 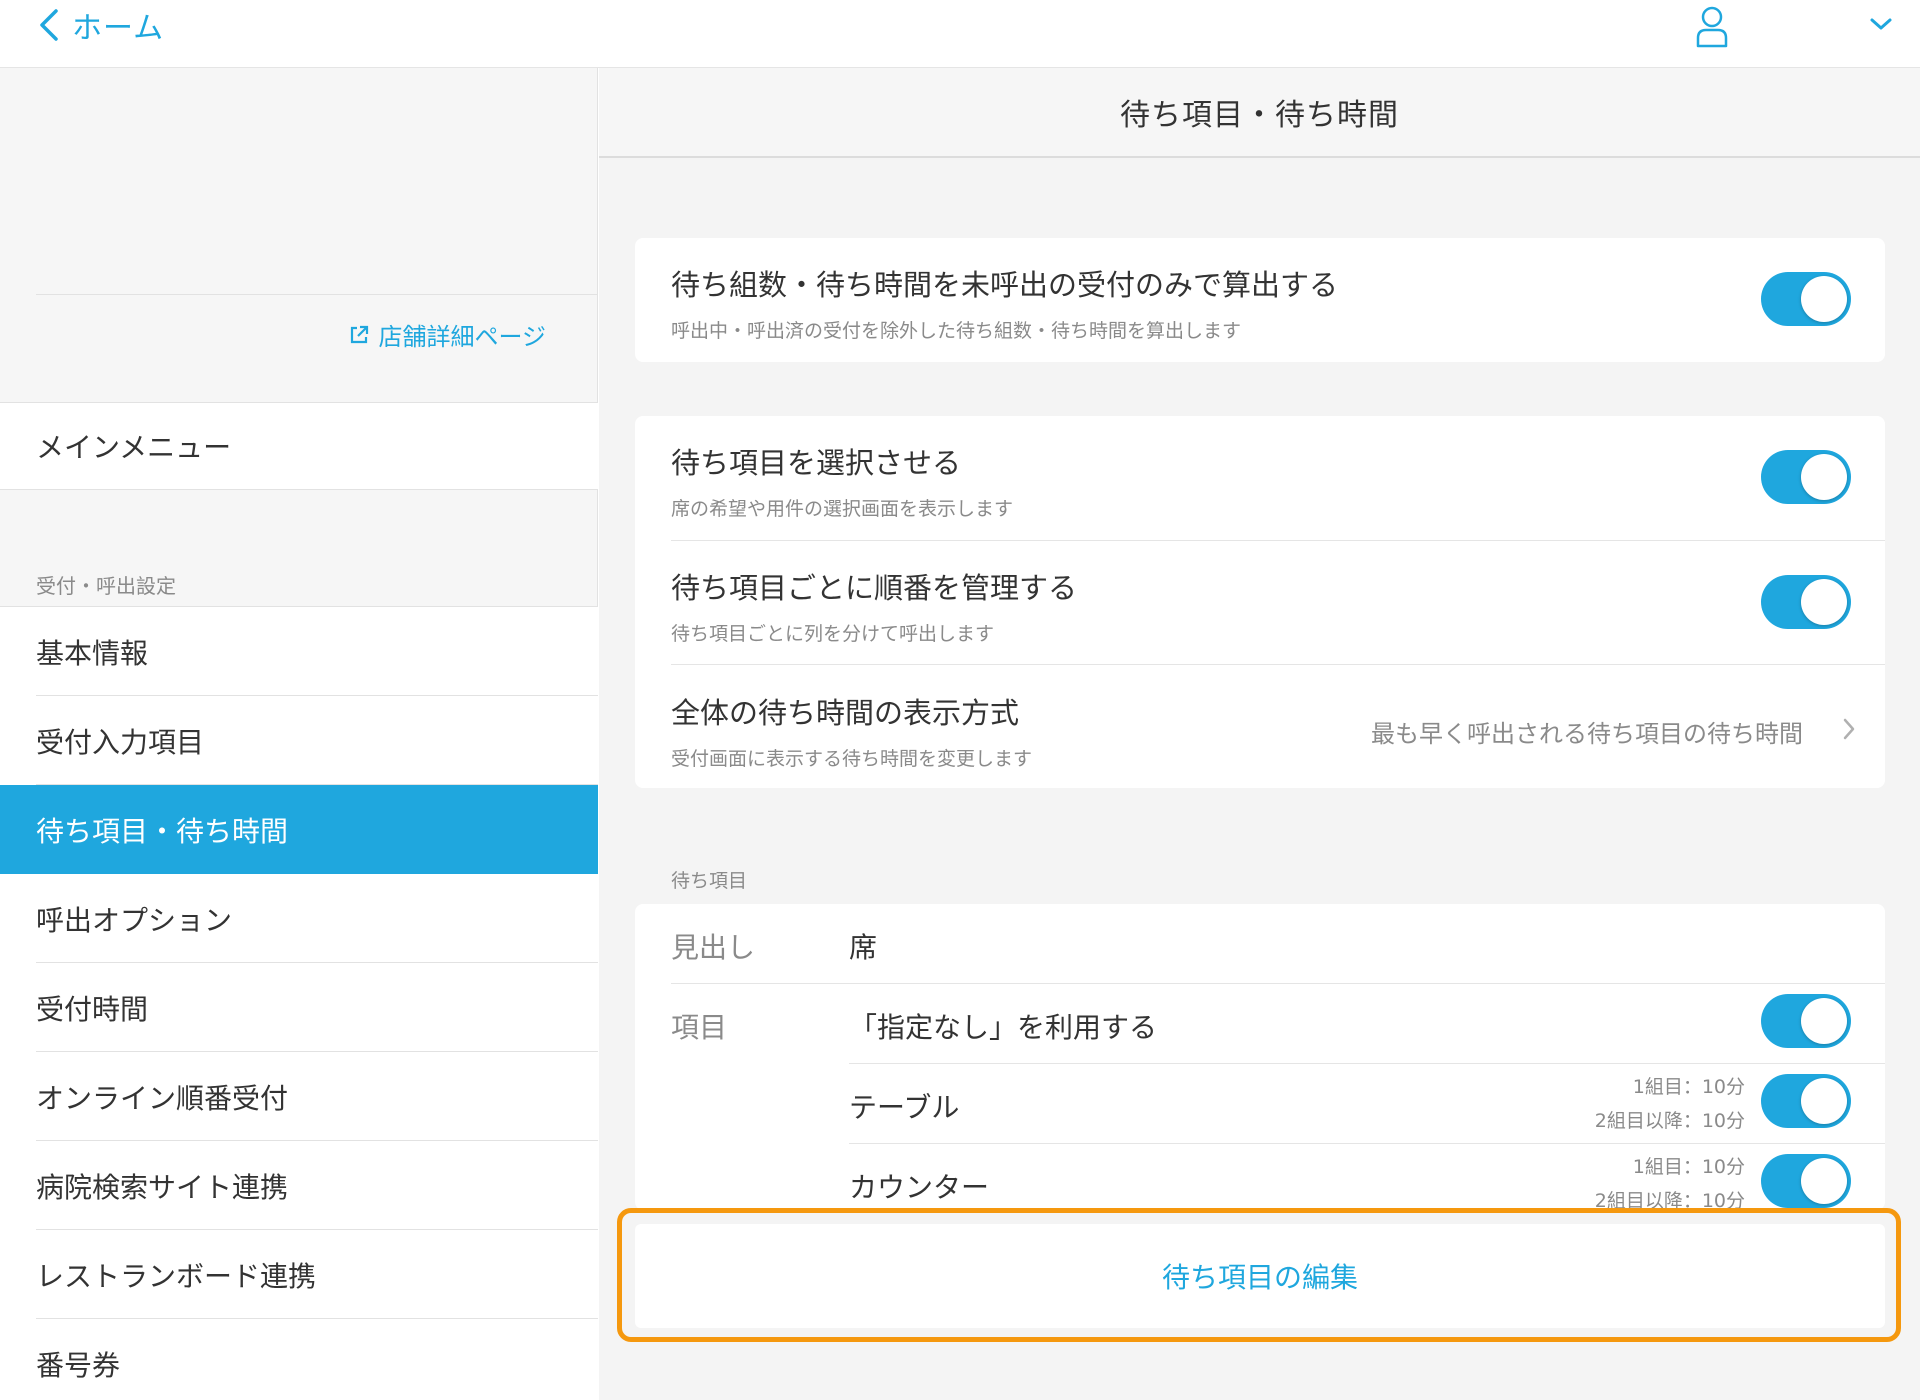 I want to click on items-label: 項目, so click(x=699, y=1027).